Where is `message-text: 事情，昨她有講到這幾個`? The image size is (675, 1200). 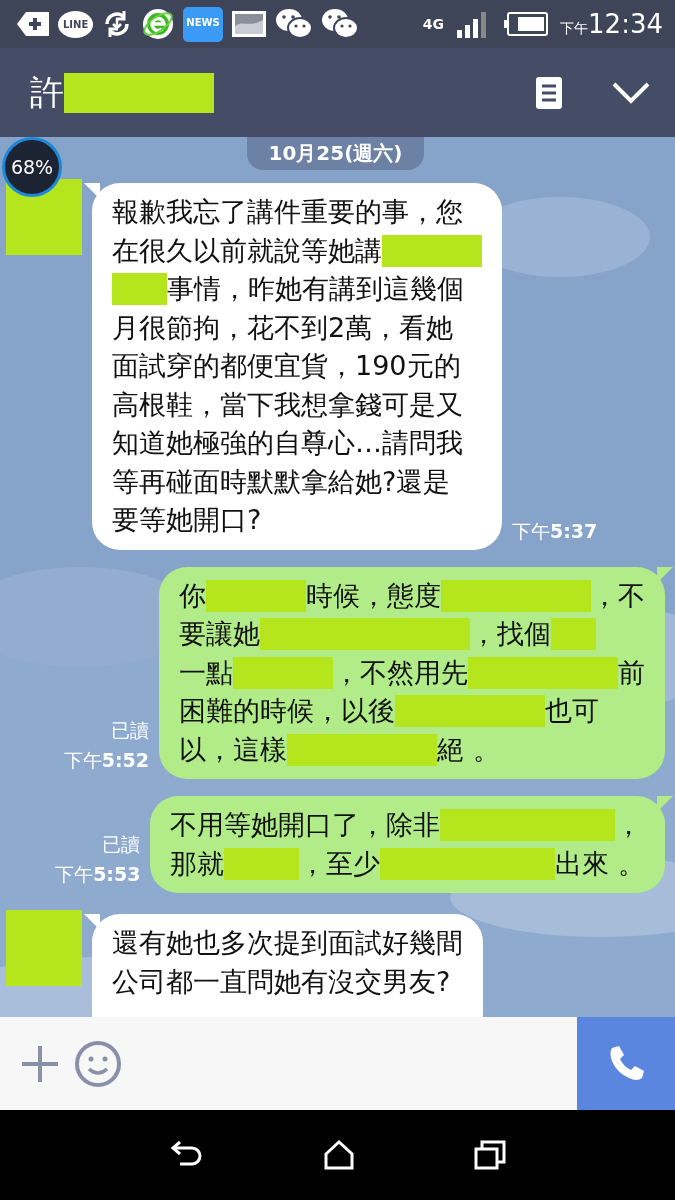
message-text: 事情，昨她有講到這幾個 is located at coordinates (315, 289).